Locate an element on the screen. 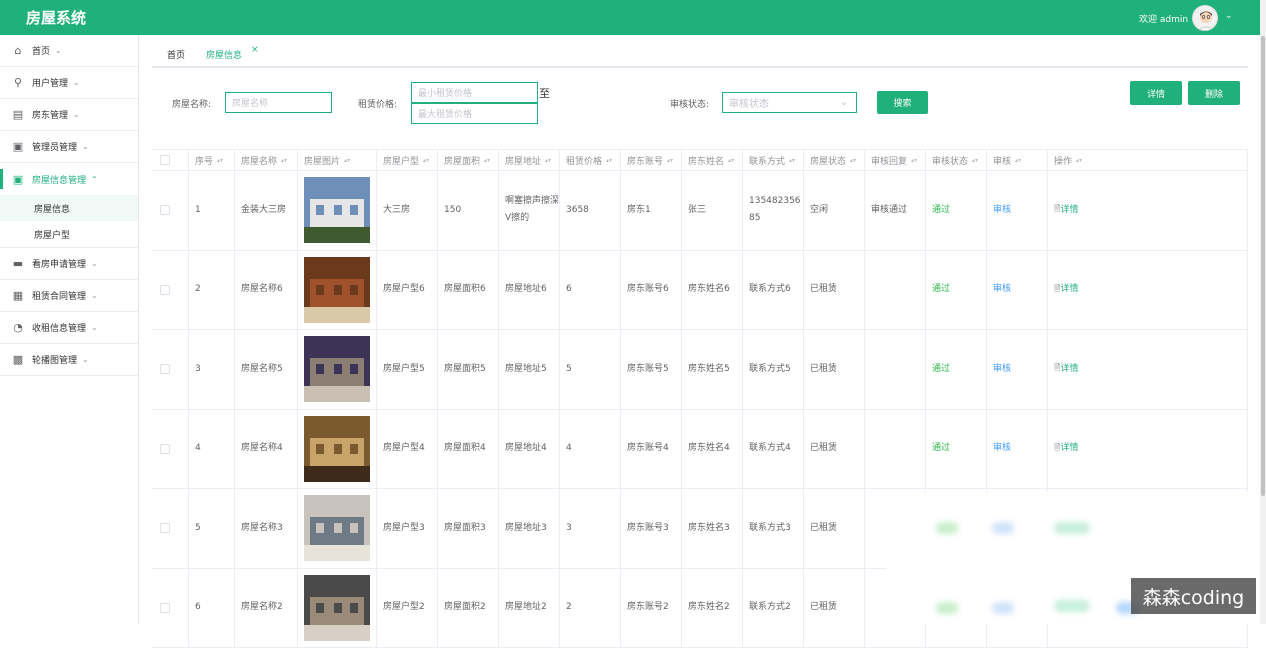  cell-account: 房东账号5 is located at coordinates (651, 369).